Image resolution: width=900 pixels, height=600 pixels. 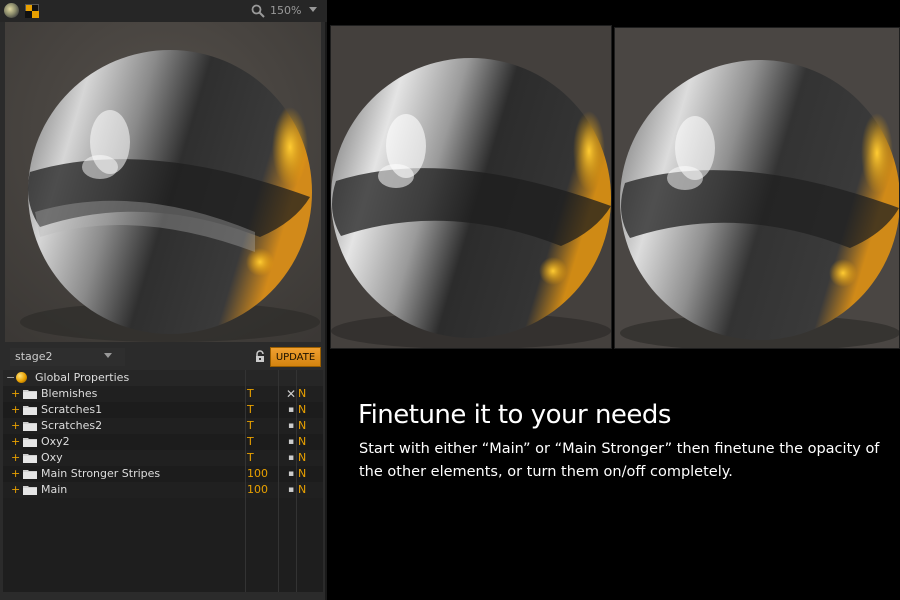 What do you see at coordinates (10, 378) in the screenshot?
I see `collapse-icon: −` at bounding box center [10, 378].